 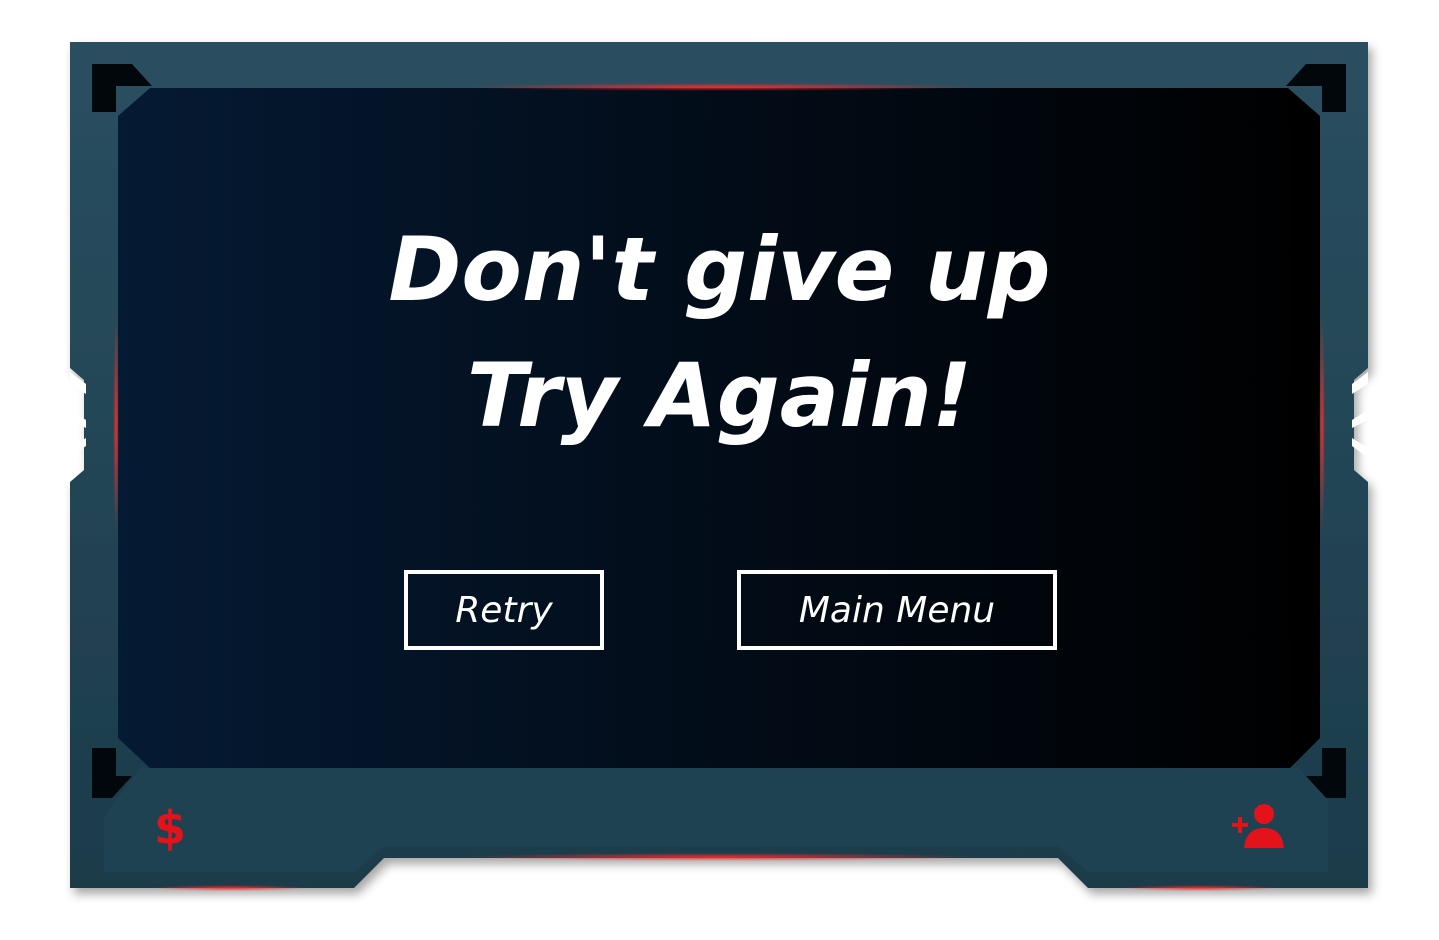 I want to click on main-menu-button-label: Main Menu, so click(x=897, y=610).